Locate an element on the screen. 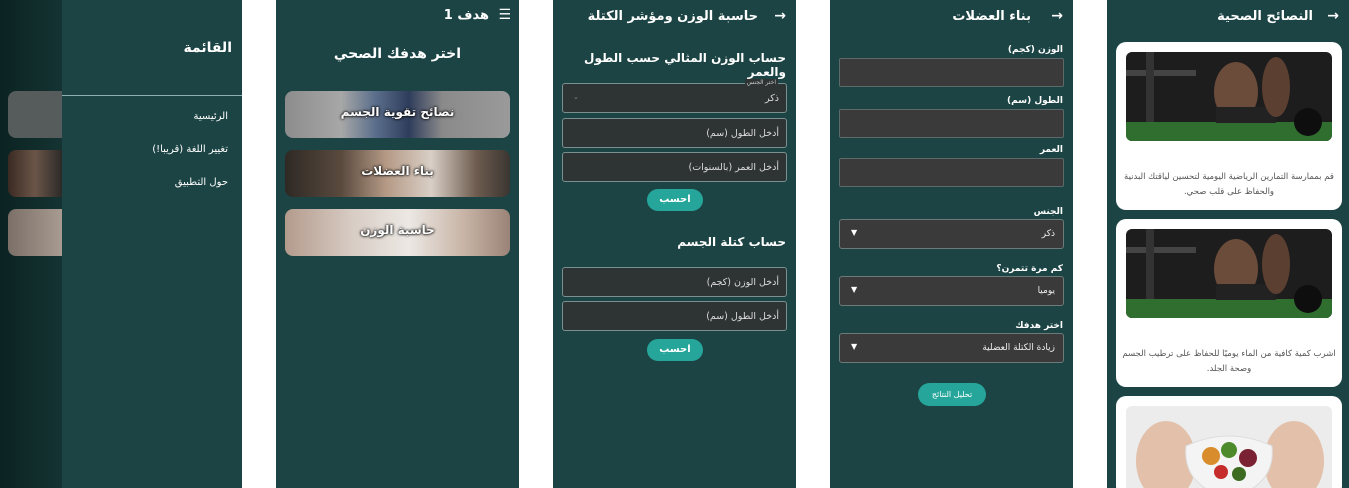  age-label: العمر is located at coordinates (1051, 150).